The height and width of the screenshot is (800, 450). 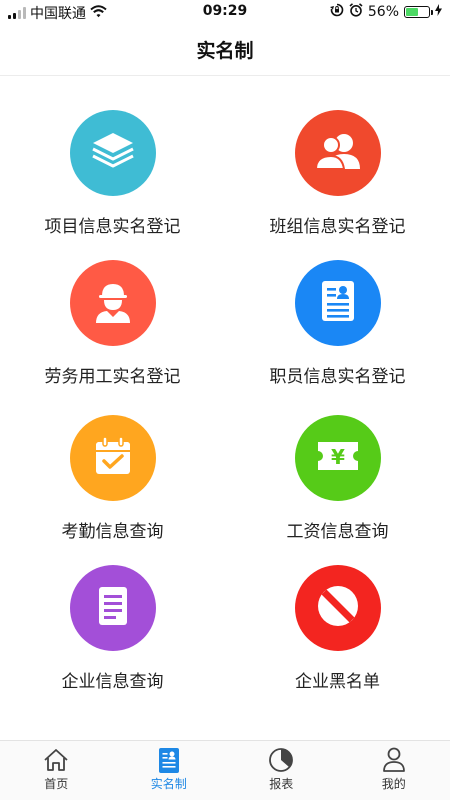 I want to click on tab-home: 首页, so click(x=56, y=770).